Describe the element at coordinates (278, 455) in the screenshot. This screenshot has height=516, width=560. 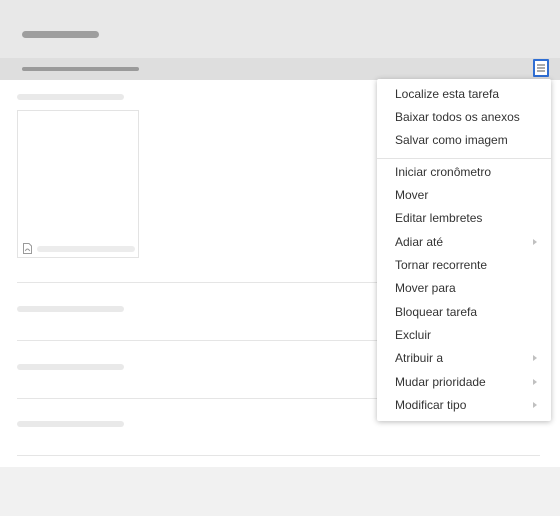
I see `section-divider` at that location.